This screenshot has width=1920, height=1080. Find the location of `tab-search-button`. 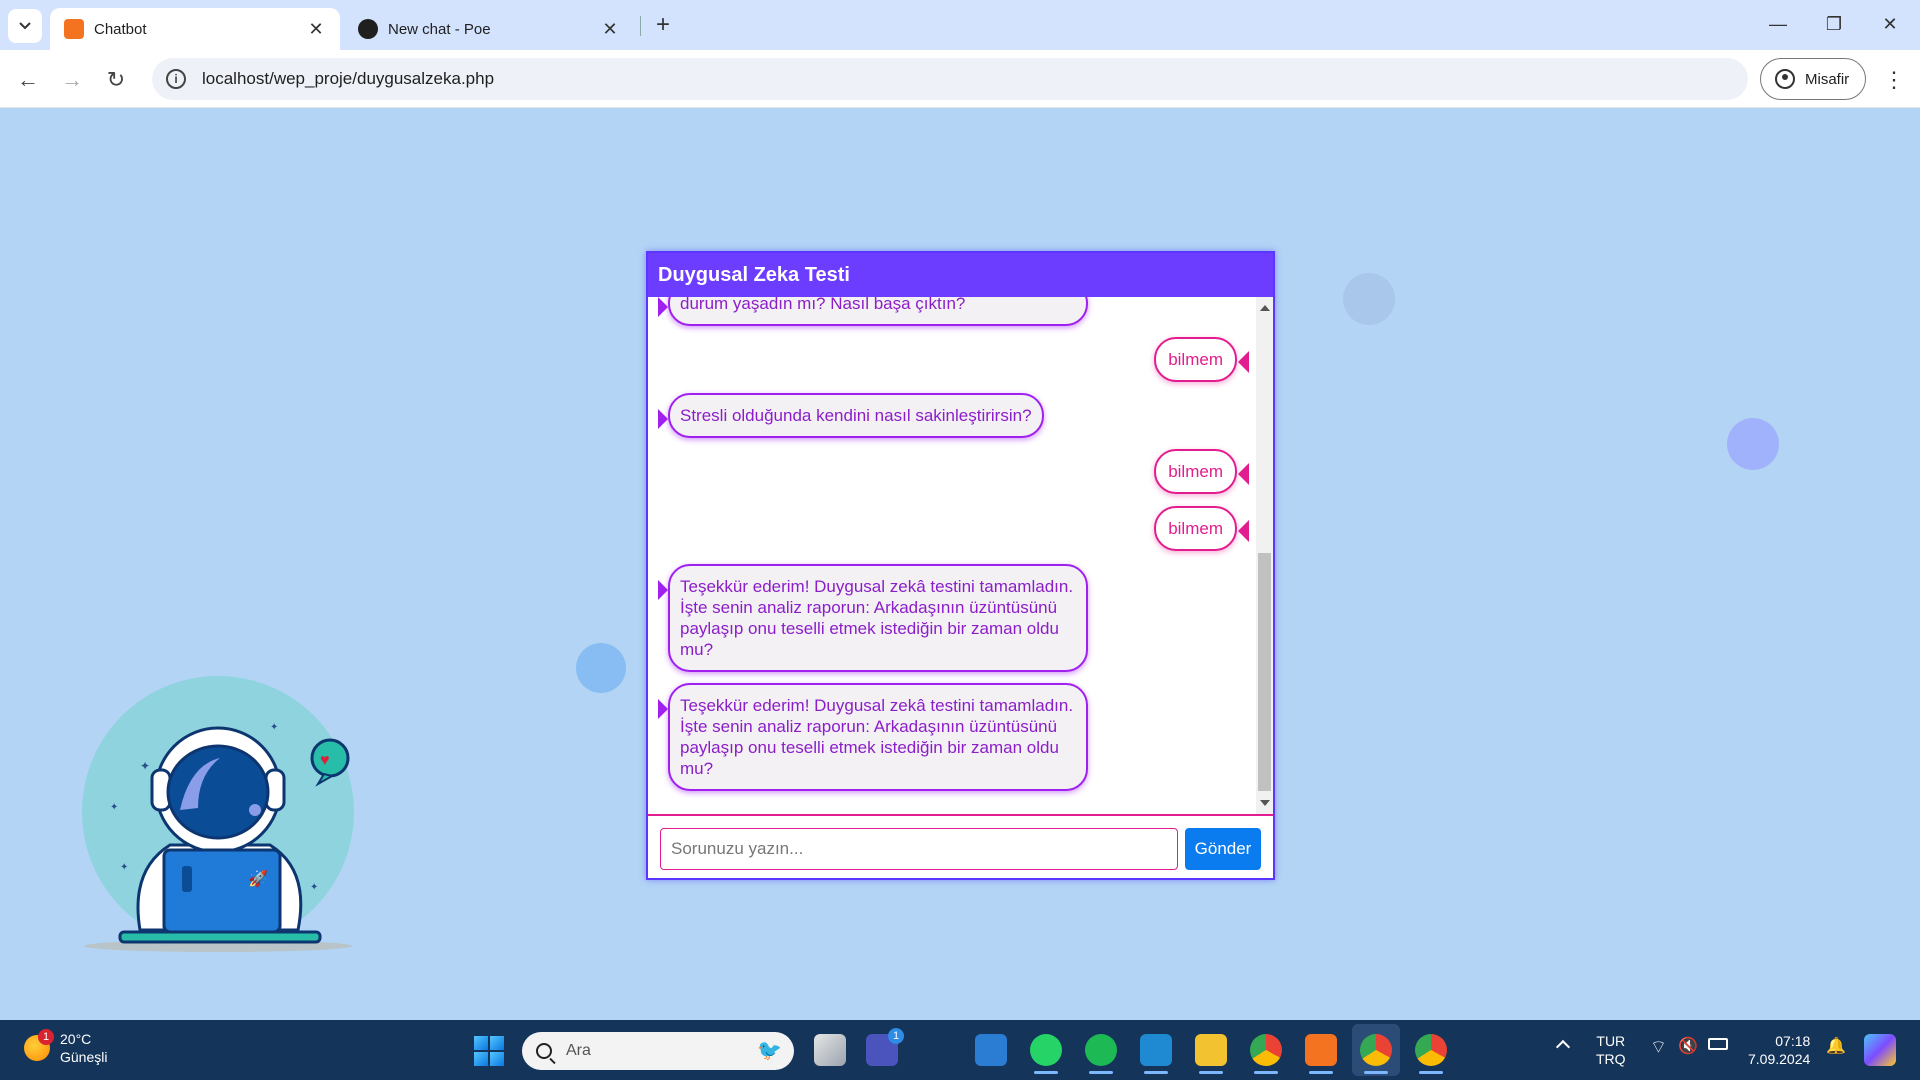

tab-search-button is located at coordinates (25, 26).